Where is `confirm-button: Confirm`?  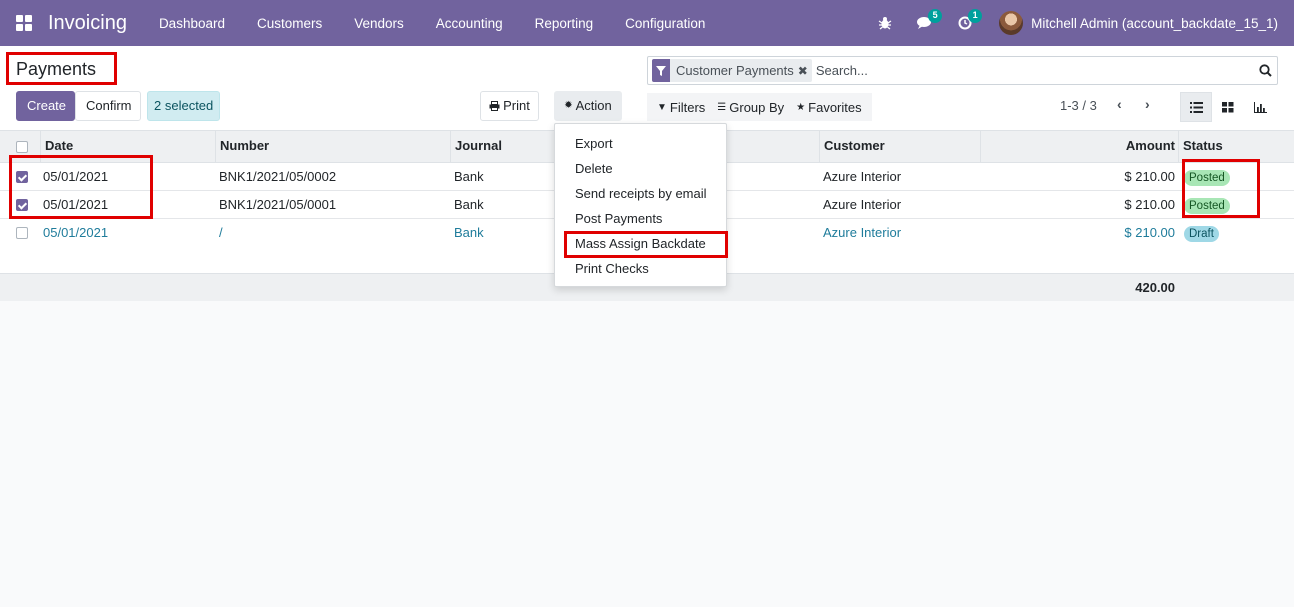
confirm-button: Confirm is located at coordinates (108, 106).